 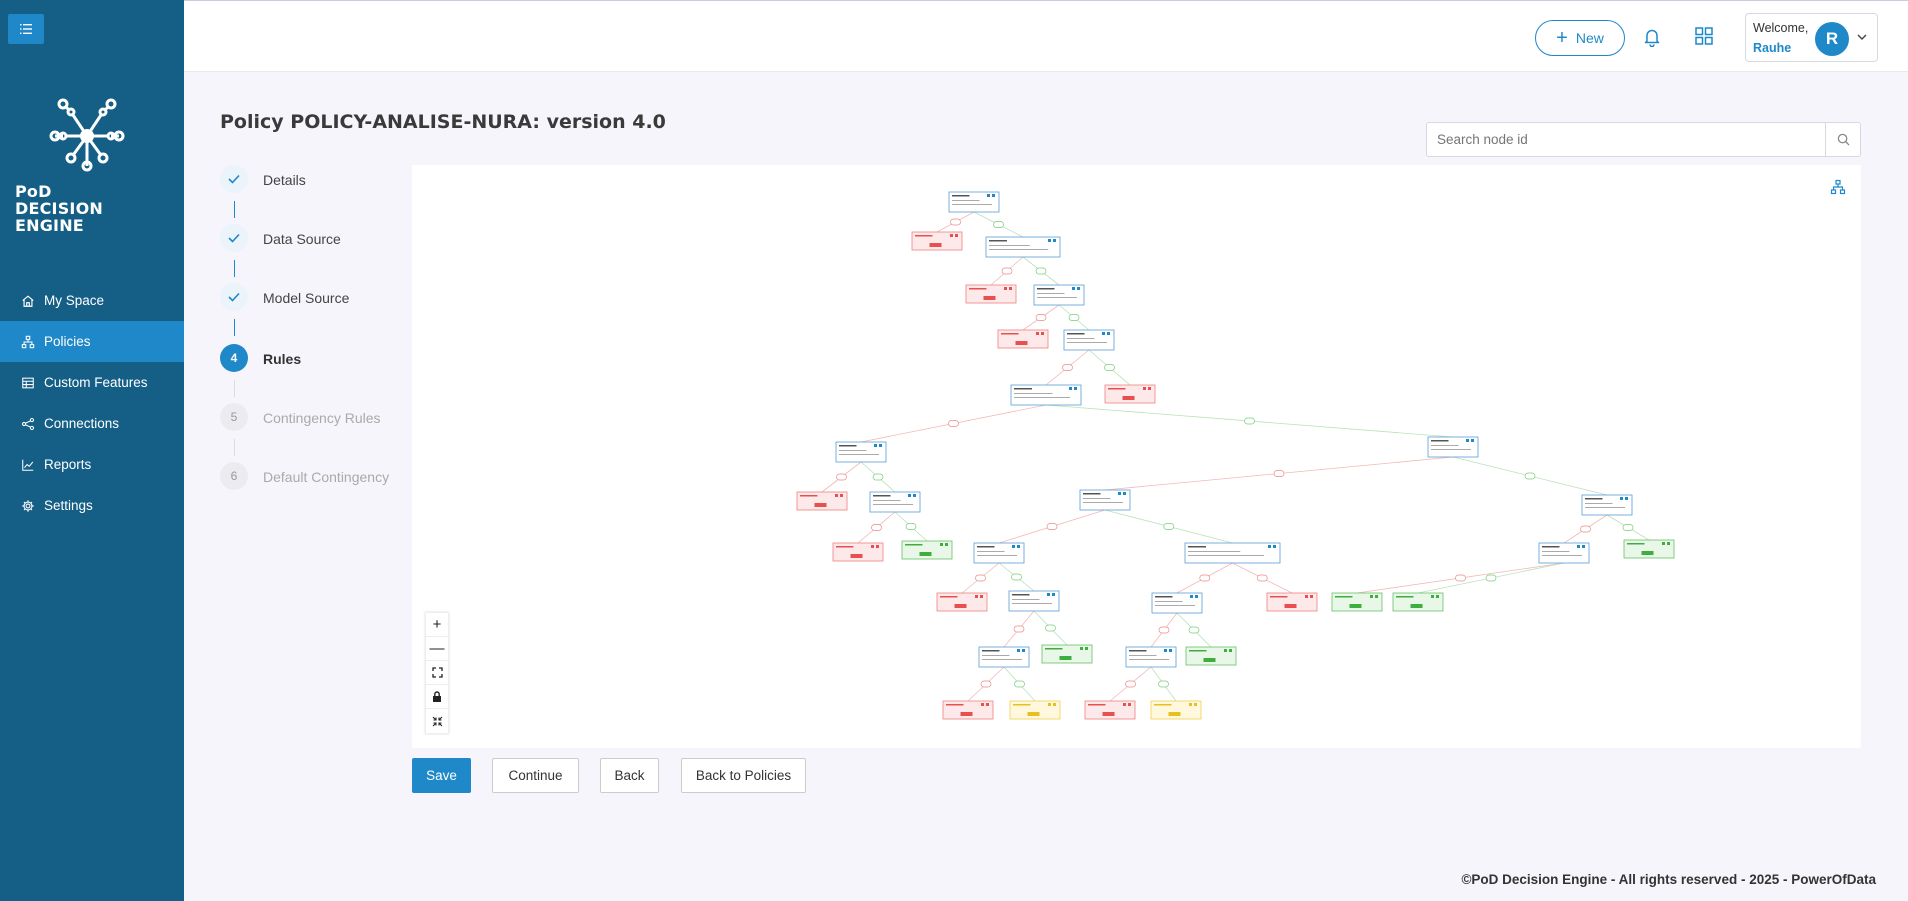 I want to click on sidebar-item-label: Custom Features, so click(x=96, y=382).